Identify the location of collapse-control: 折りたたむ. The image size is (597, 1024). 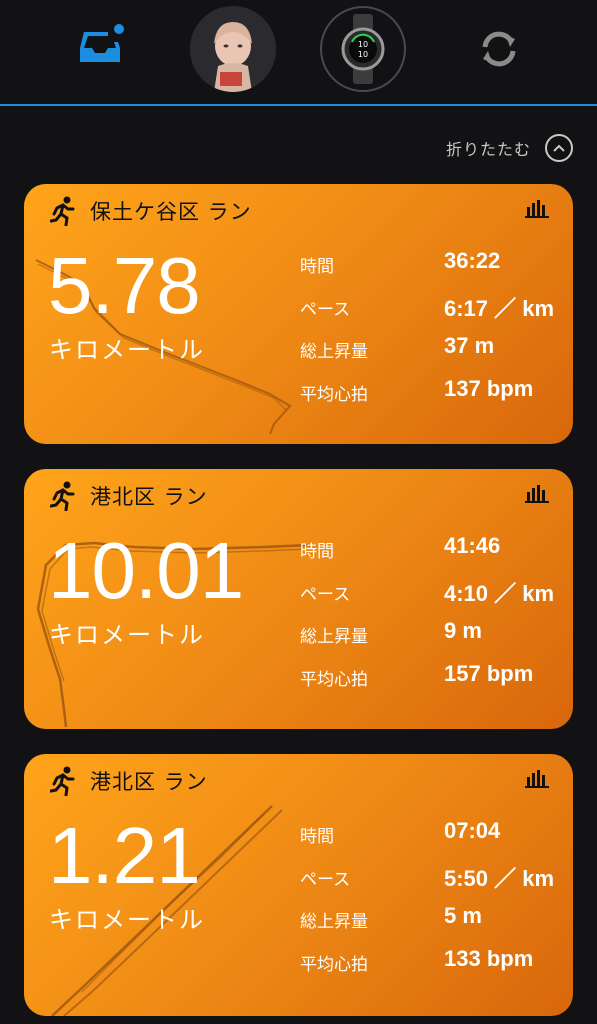
(509, 148).